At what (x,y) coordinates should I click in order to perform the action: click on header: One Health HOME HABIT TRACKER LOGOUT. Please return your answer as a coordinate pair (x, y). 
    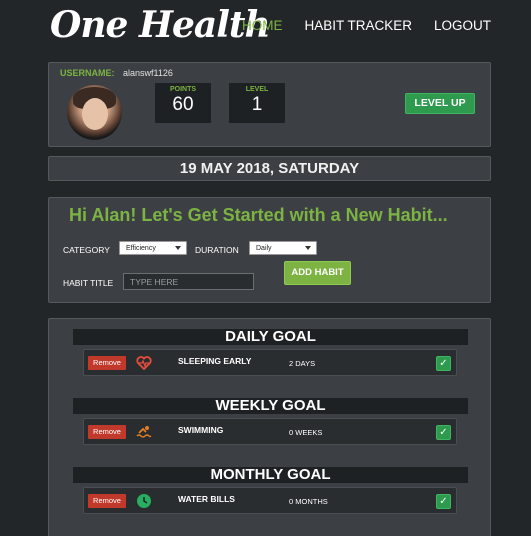
    Looking at the image, I should click on (265, 29).